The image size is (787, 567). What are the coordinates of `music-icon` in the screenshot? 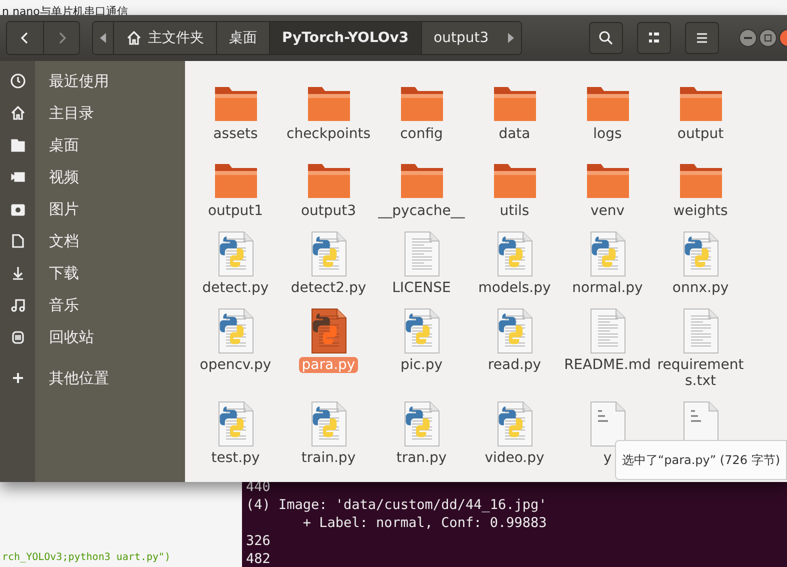 It's located at (18, 305).